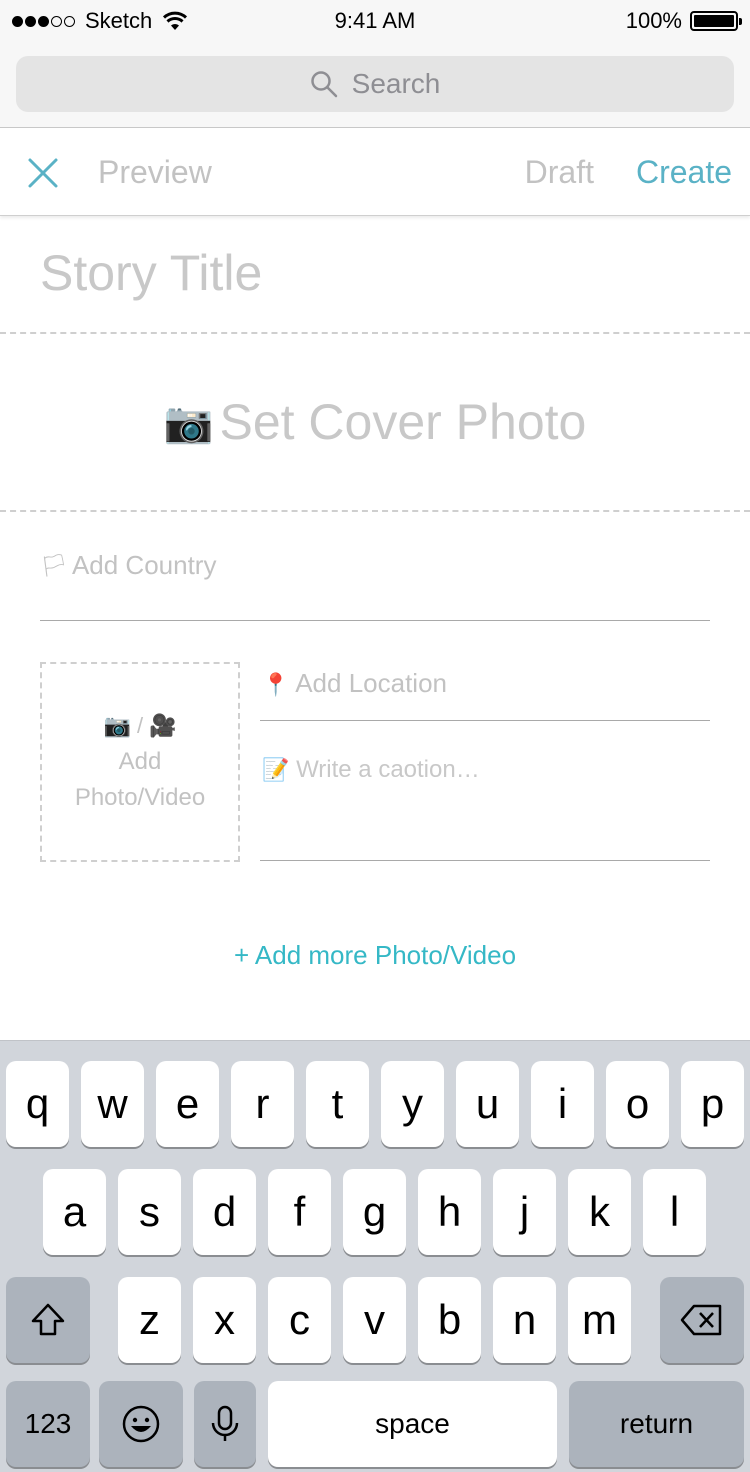  I want to click on key-i: i, so click(562, 1104).